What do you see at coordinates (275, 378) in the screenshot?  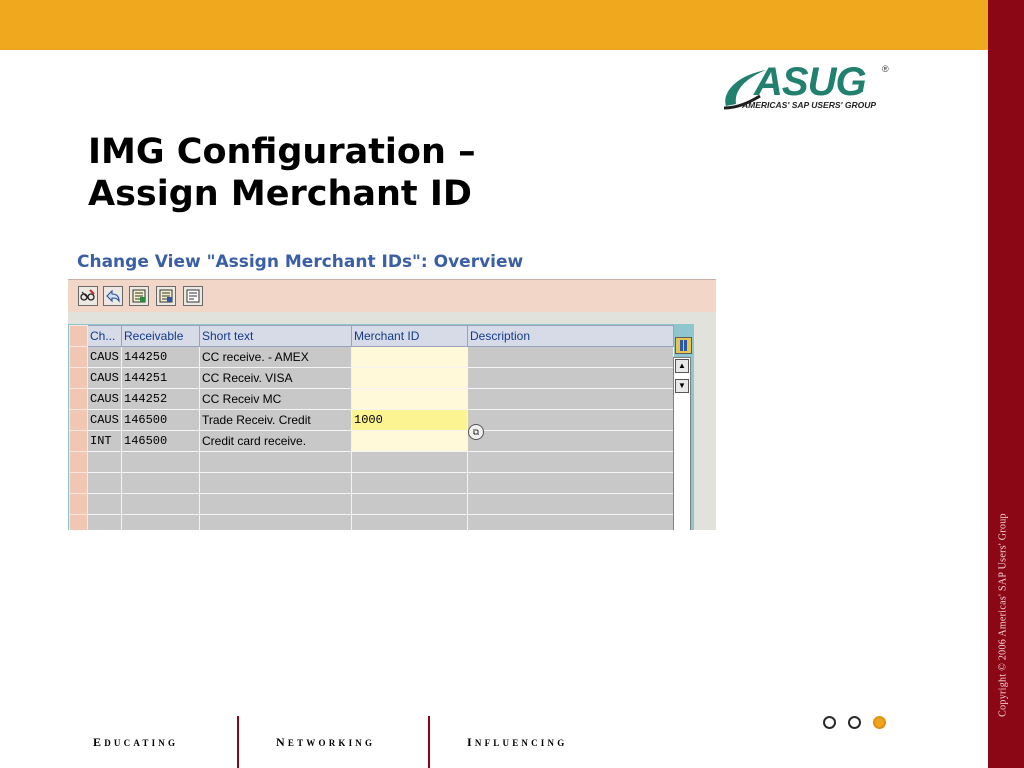 I see `cell-short-text: CC Receiv. VISA` at bounding box center [275, 378].